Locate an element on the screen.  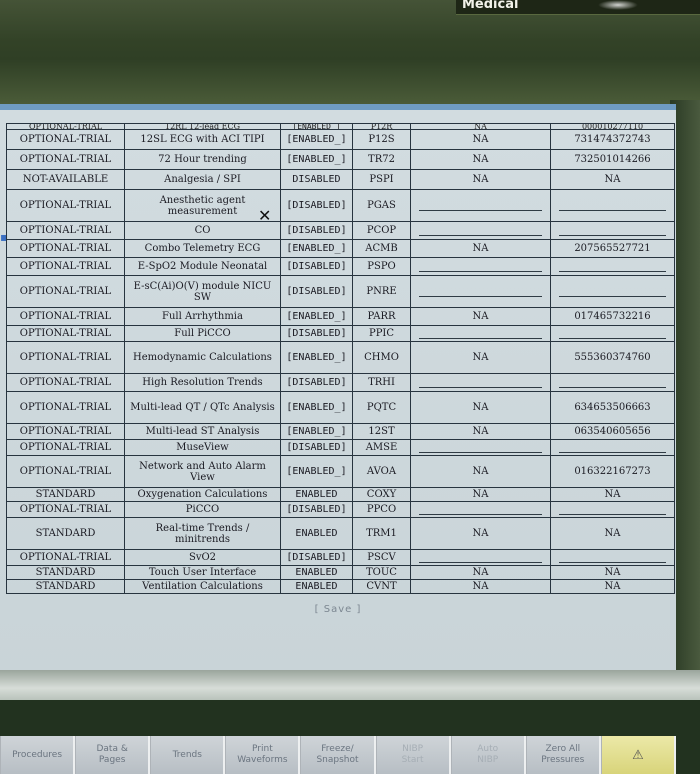
option-name-cell: MuseView is located at coordinates (202, 447).